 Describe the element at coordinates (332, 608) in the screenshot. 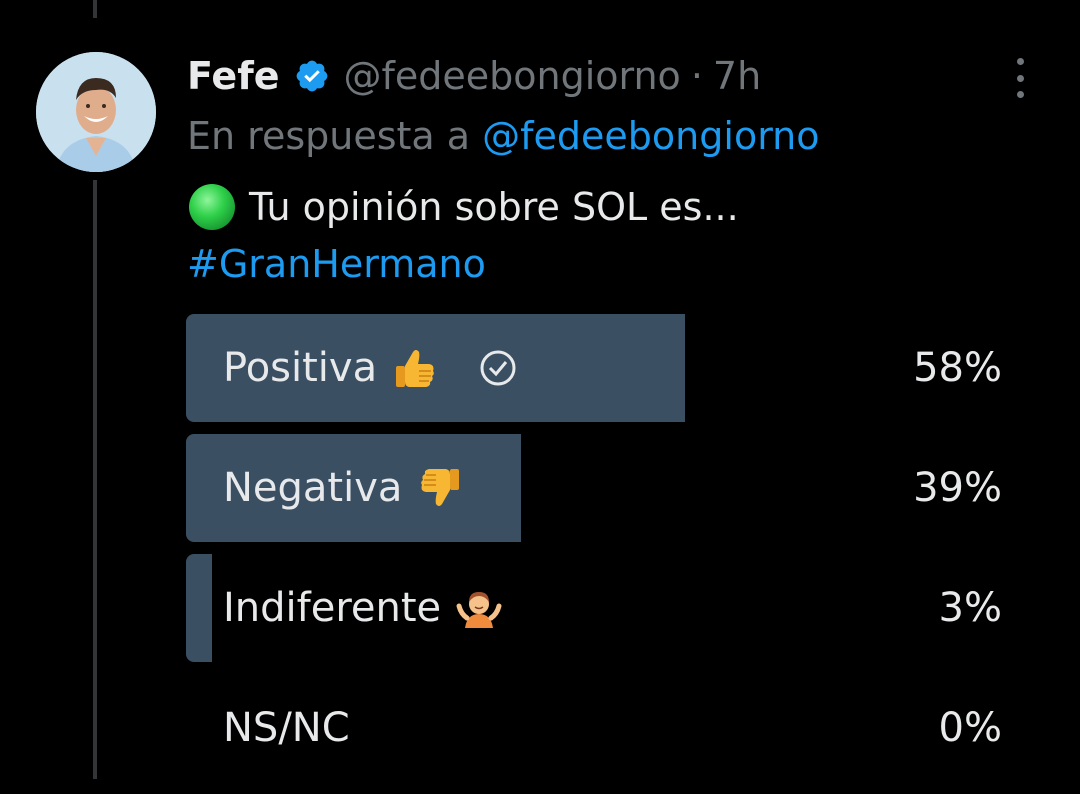

I see `poll-option-label: Indiferente` at that location.